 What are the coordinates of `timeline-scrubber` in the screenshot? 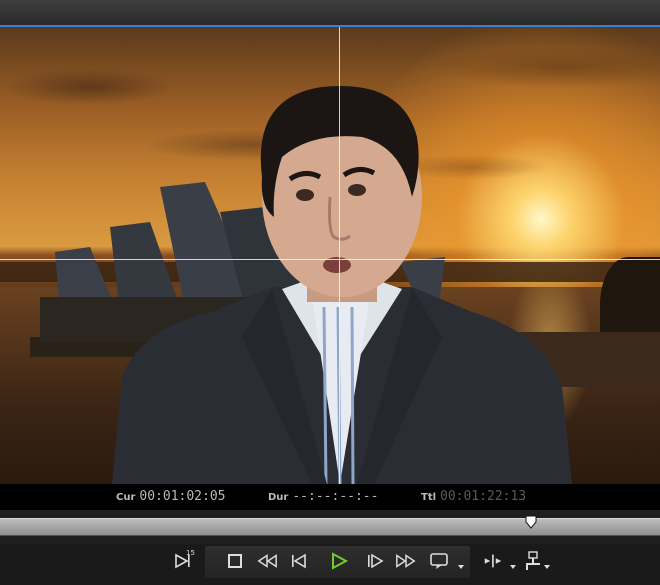 It's located at (330, 527).